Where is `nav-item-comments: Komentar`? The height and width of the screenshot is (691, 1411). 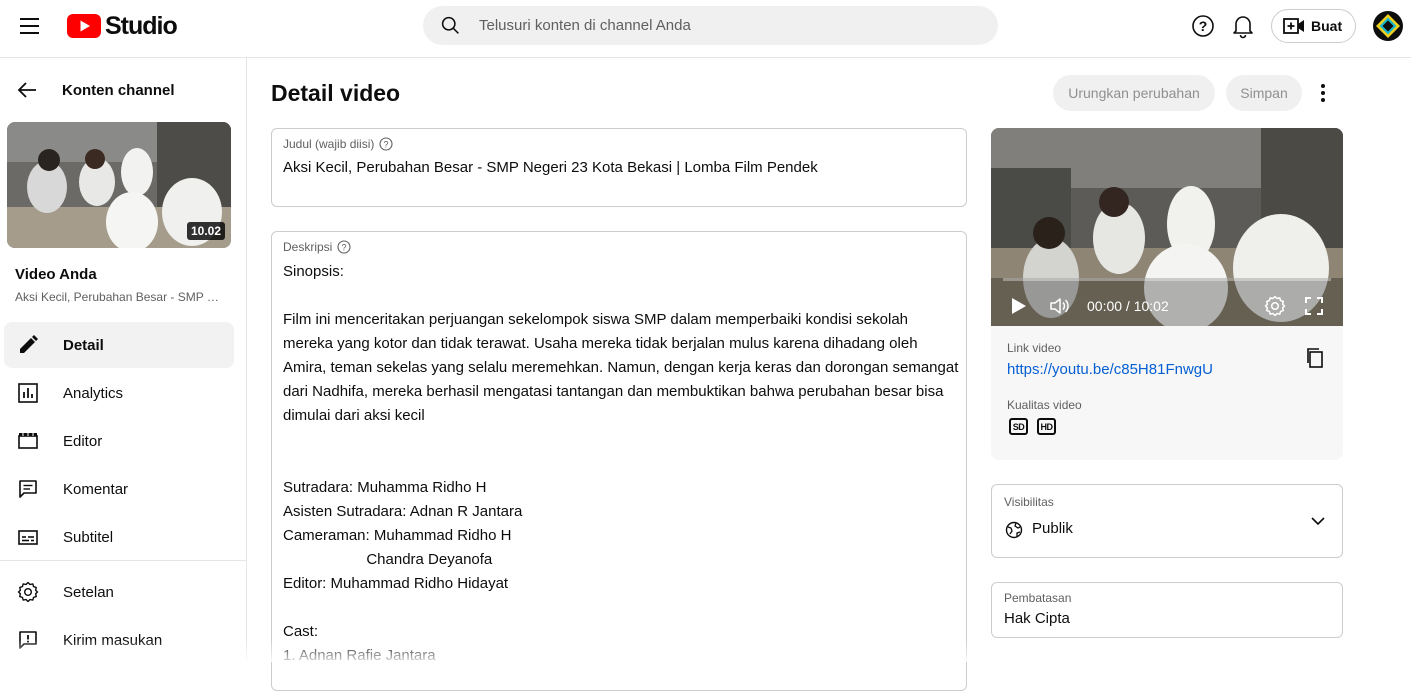 nav-item-comments: Komentar is located at coordinates (119, 489).